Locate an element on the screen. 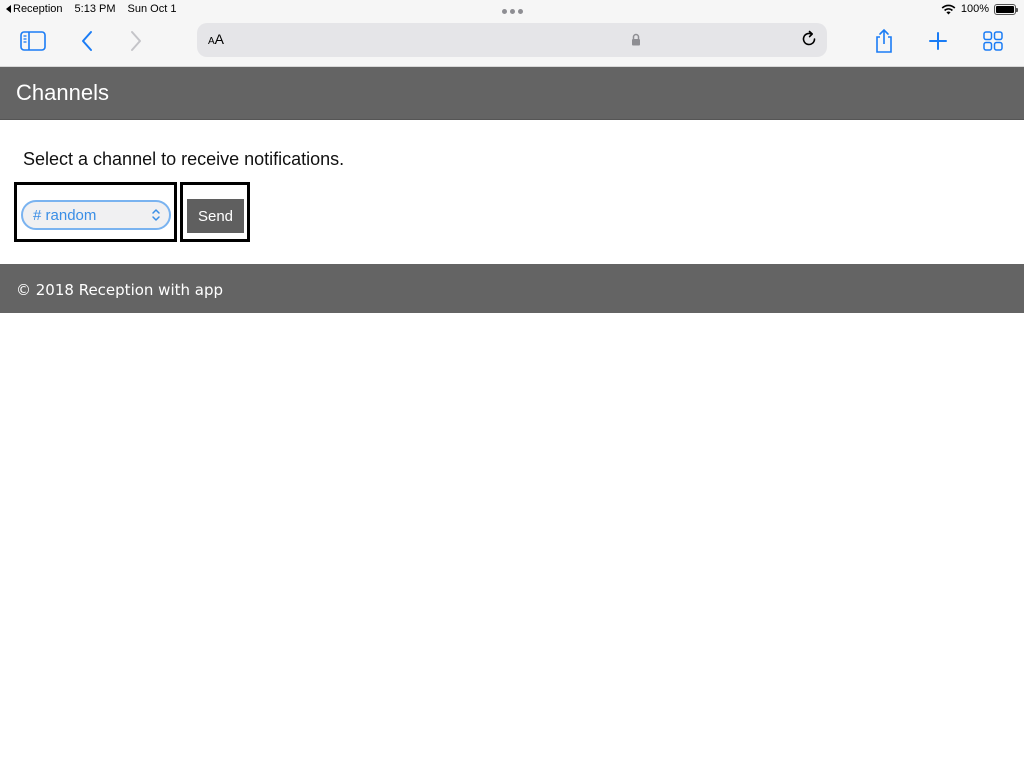 This screenshot has height=768, width=1024. status-right: 100% is located at coordinates (979, 9).